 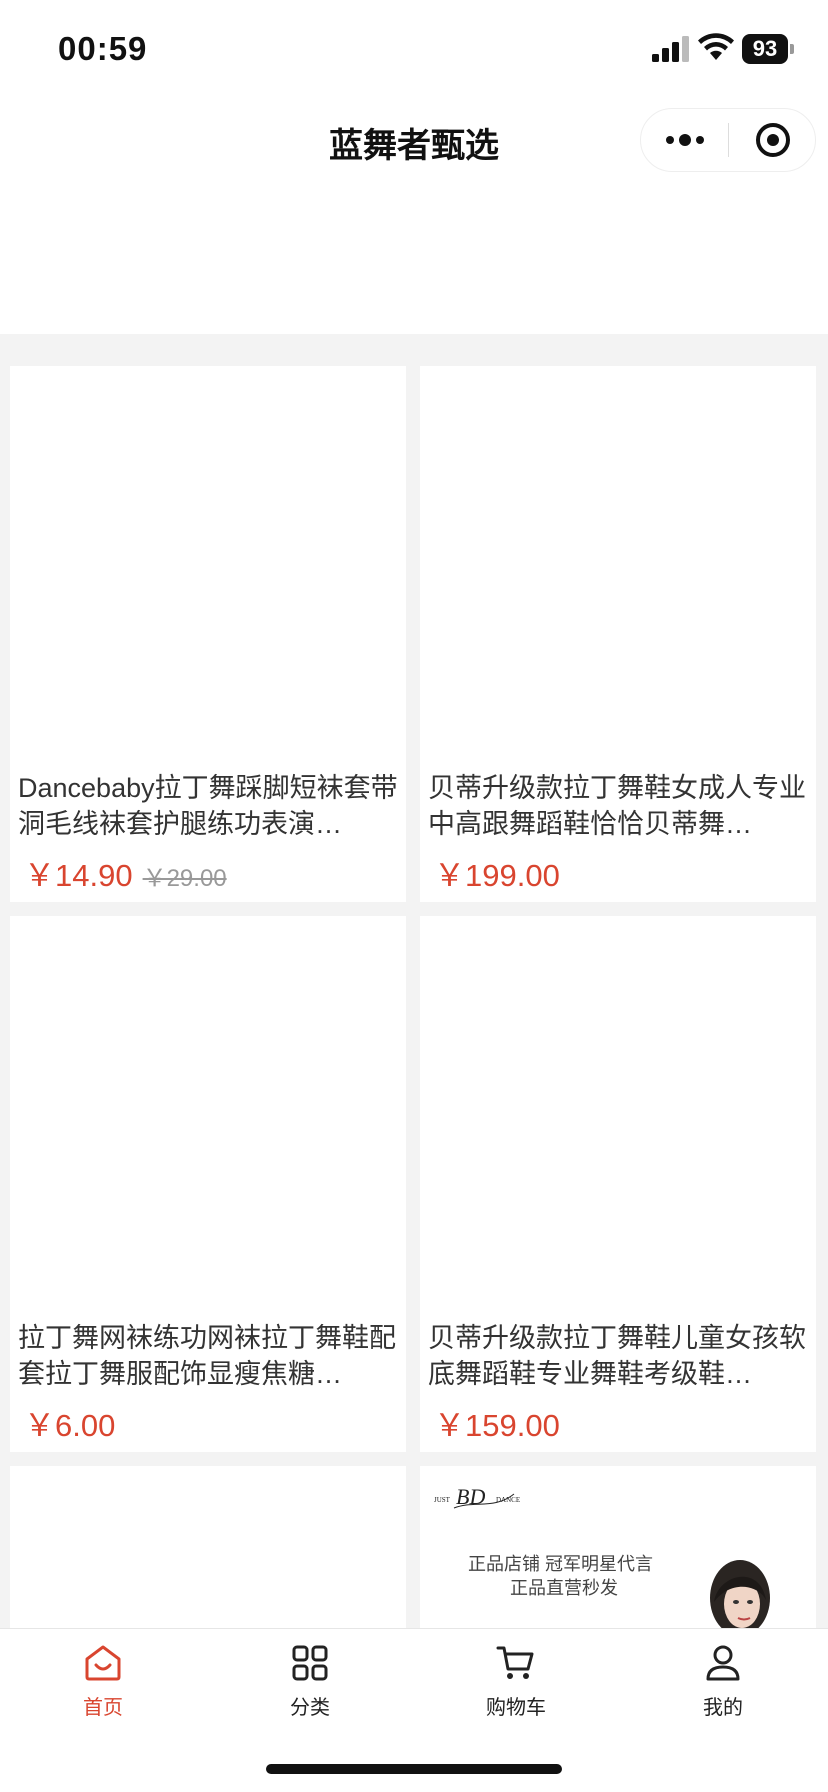 I want to click on tab-label: 我的, so click(x=723, y=1708).